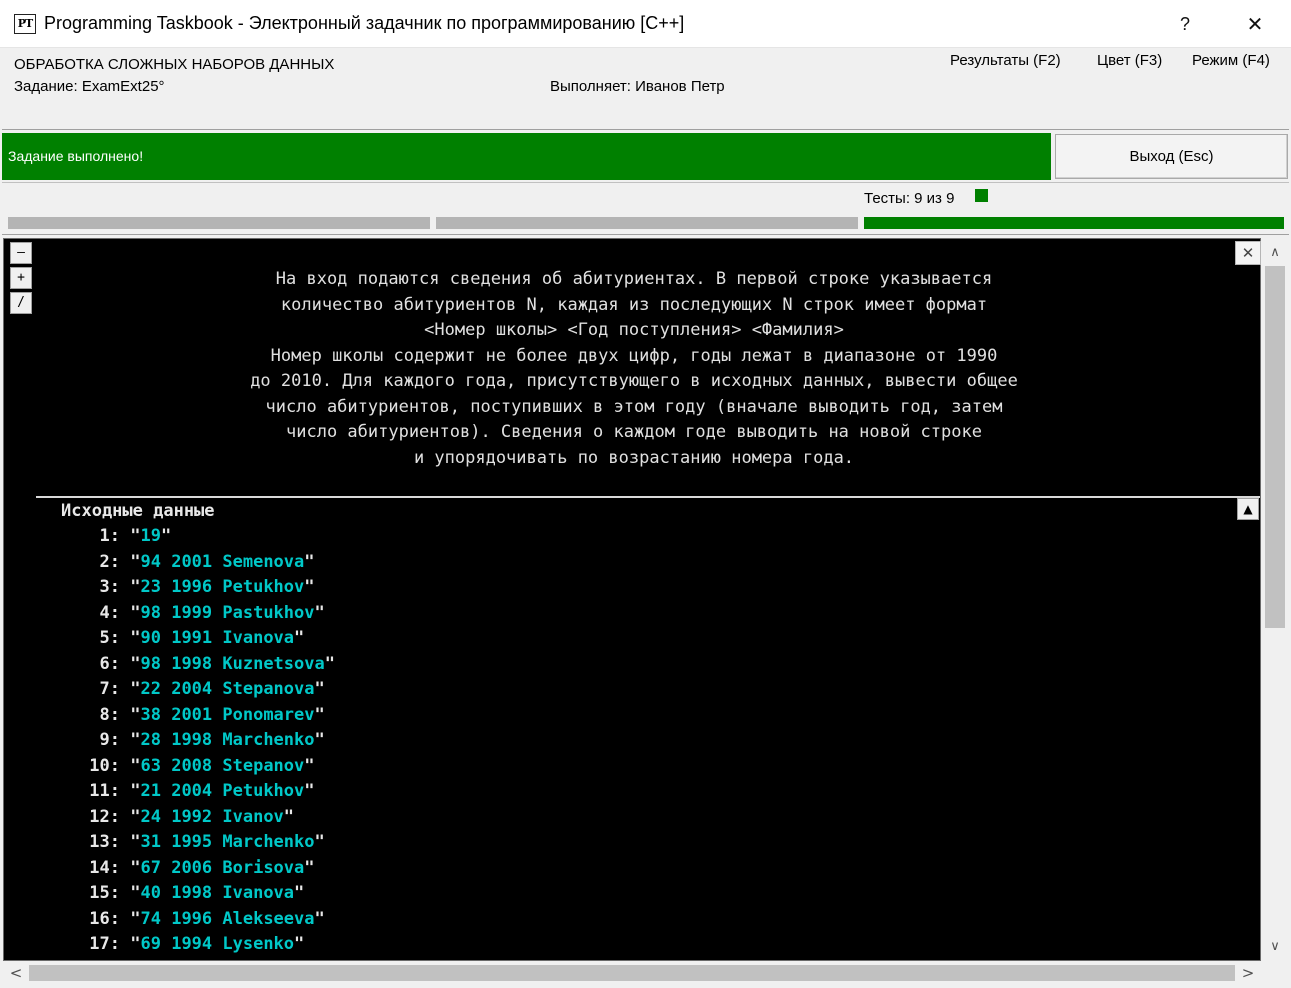 This screenshot has height=988, width=1291. What do you see at coordinates (109, 561) in the screenshot?
I see `row-number: 2:` at bounding box center [109, 561].